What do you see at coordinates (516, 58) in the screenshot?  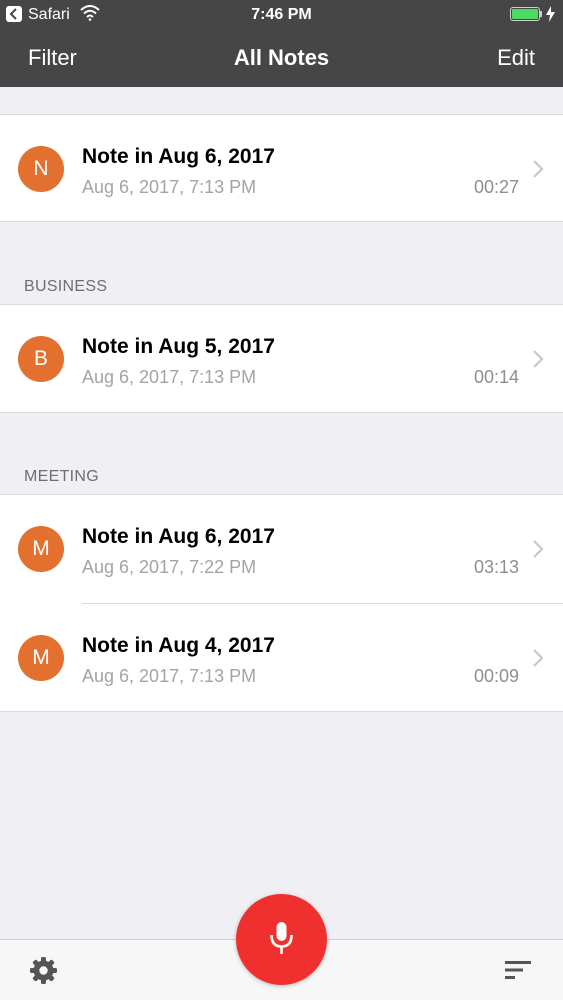 I see `edit-button: Edit` at bounding box center [516, 58].